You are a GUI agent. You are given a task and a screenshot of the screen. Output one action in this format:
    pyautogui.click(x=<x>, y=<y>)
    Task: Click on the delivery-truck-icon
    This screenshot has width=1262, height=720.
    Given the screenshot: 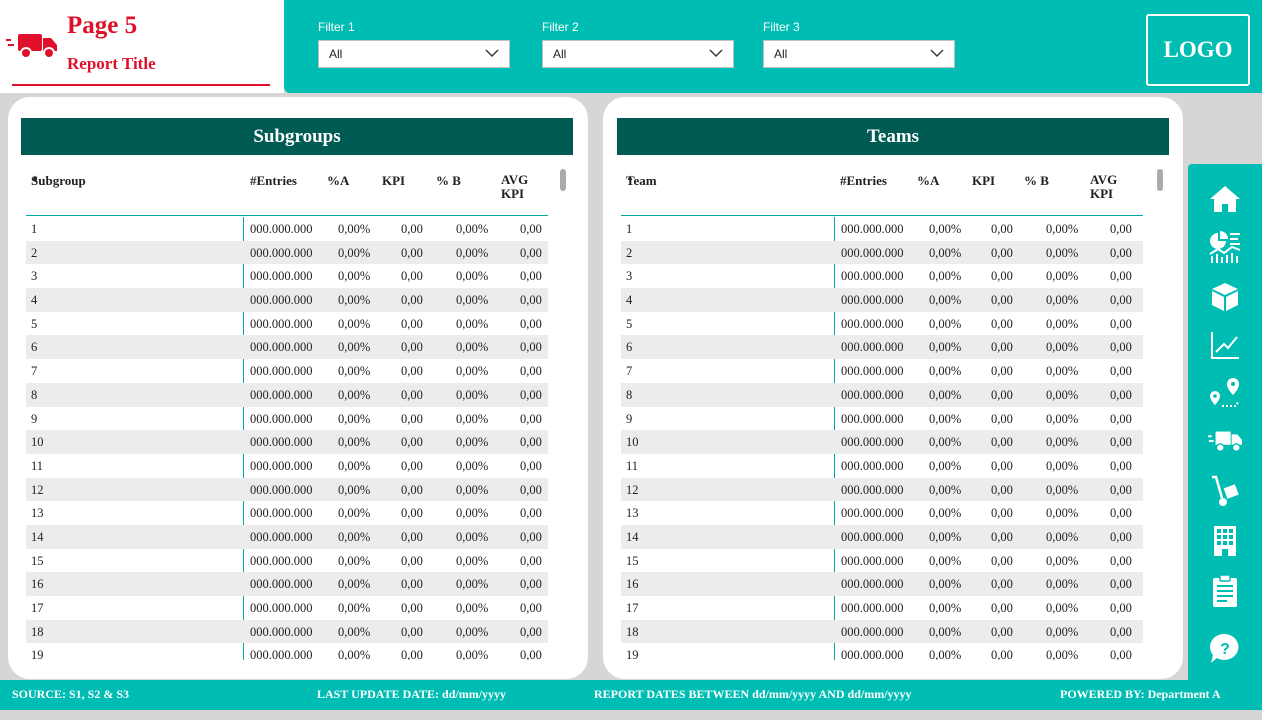 What is the action you would take?
    pyautogui.click(x=1225, y=441)
    